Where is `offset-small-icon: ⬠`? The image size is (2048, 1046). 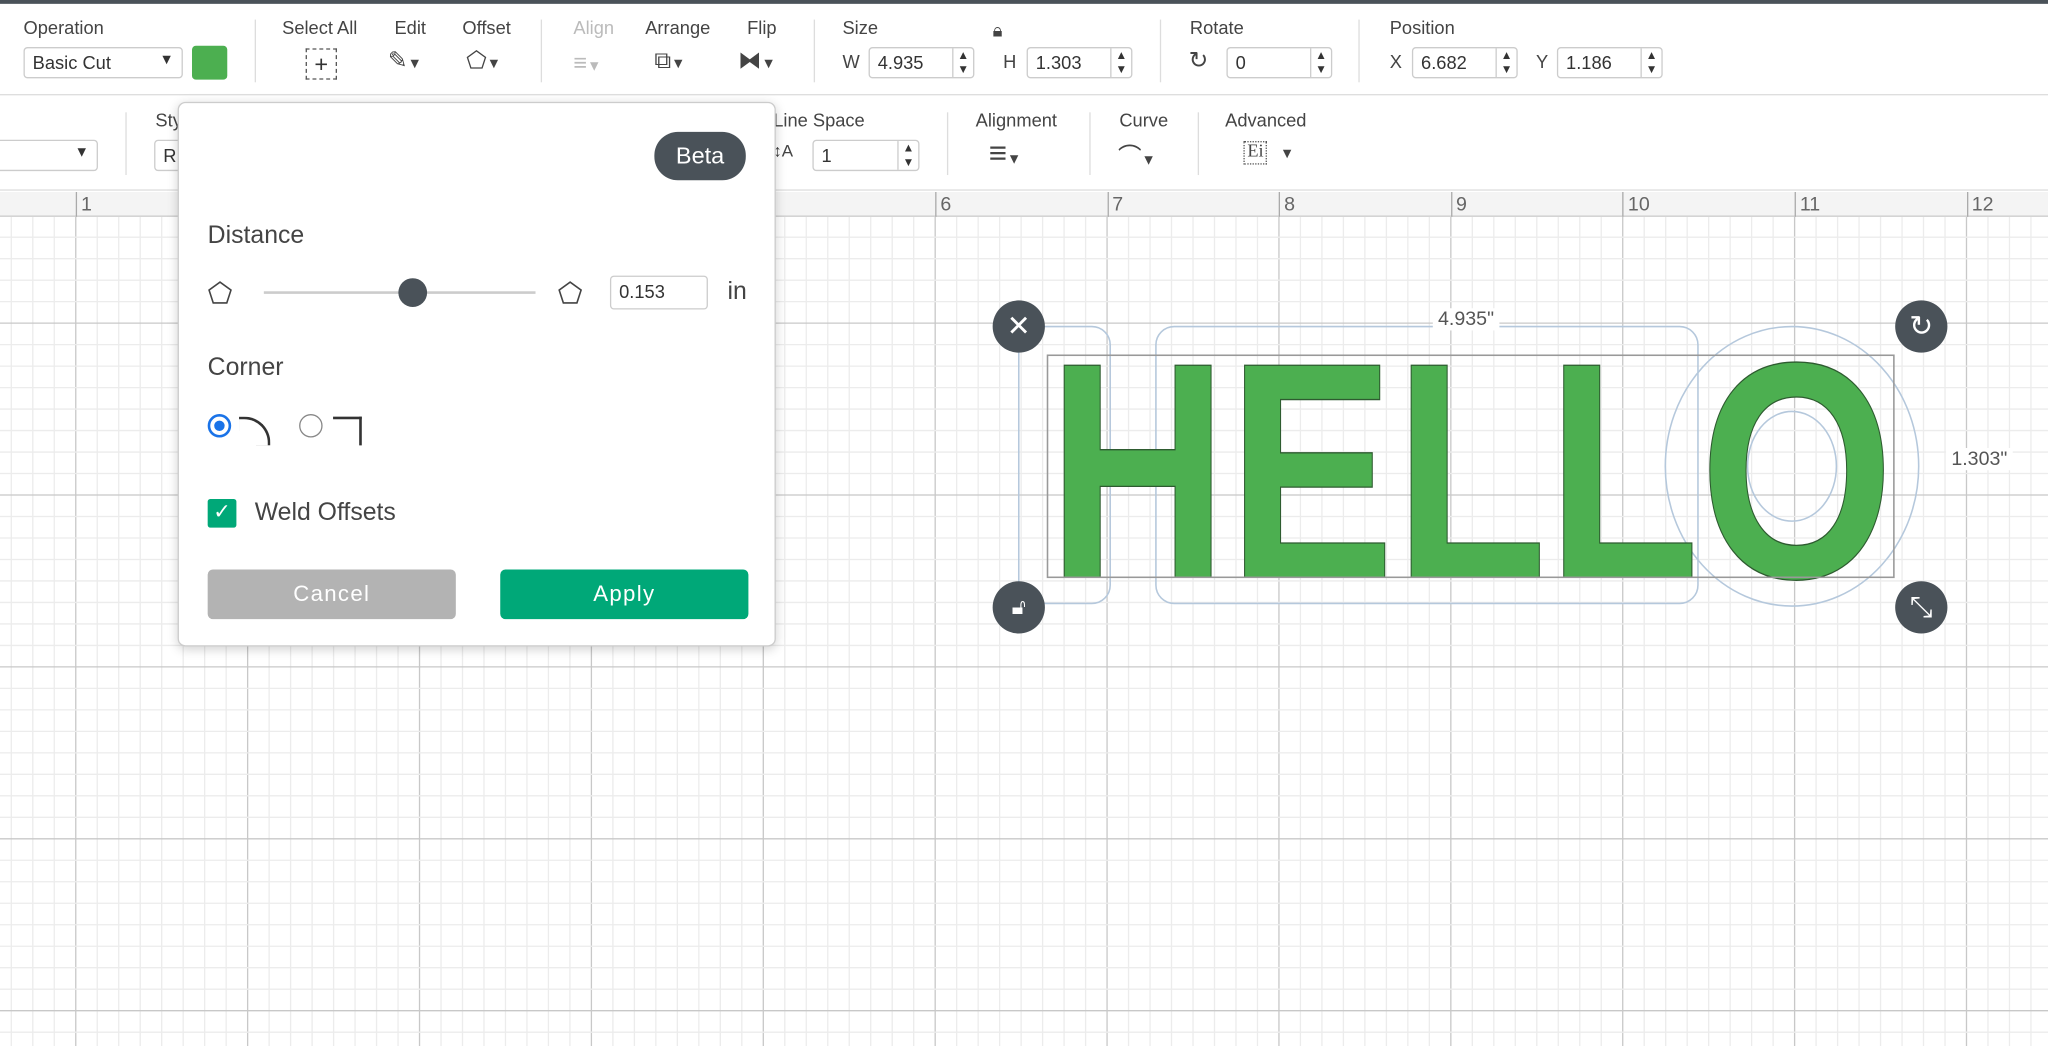 offset-small-icon: ⬠ is located at coordinates (220, 293).